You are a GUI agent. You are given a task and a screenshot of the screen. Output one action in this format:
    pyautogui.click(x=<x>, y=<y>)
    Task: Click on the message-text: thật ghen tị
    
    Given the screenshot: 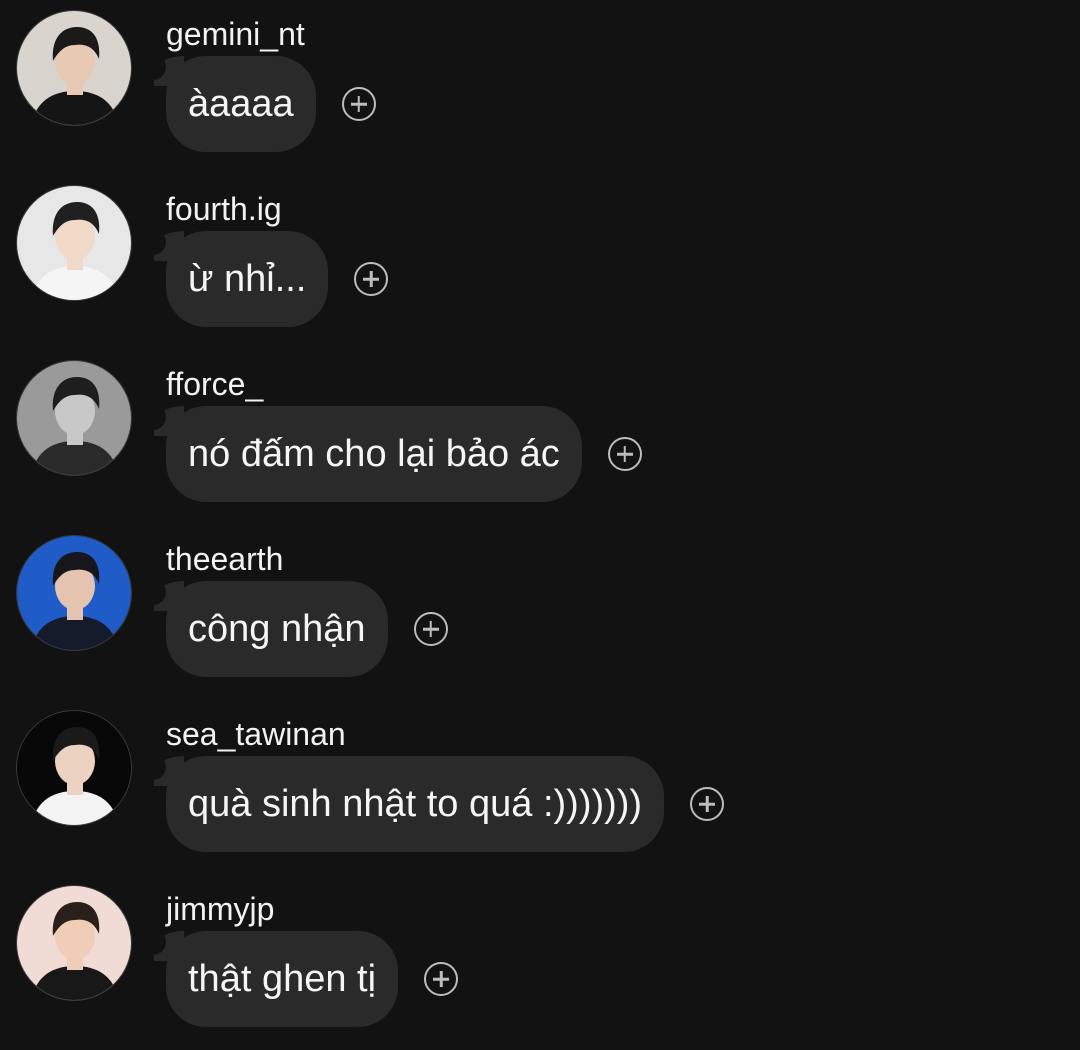 What is the action you would take?
    pyautogui.click(x=282, y=979)
    